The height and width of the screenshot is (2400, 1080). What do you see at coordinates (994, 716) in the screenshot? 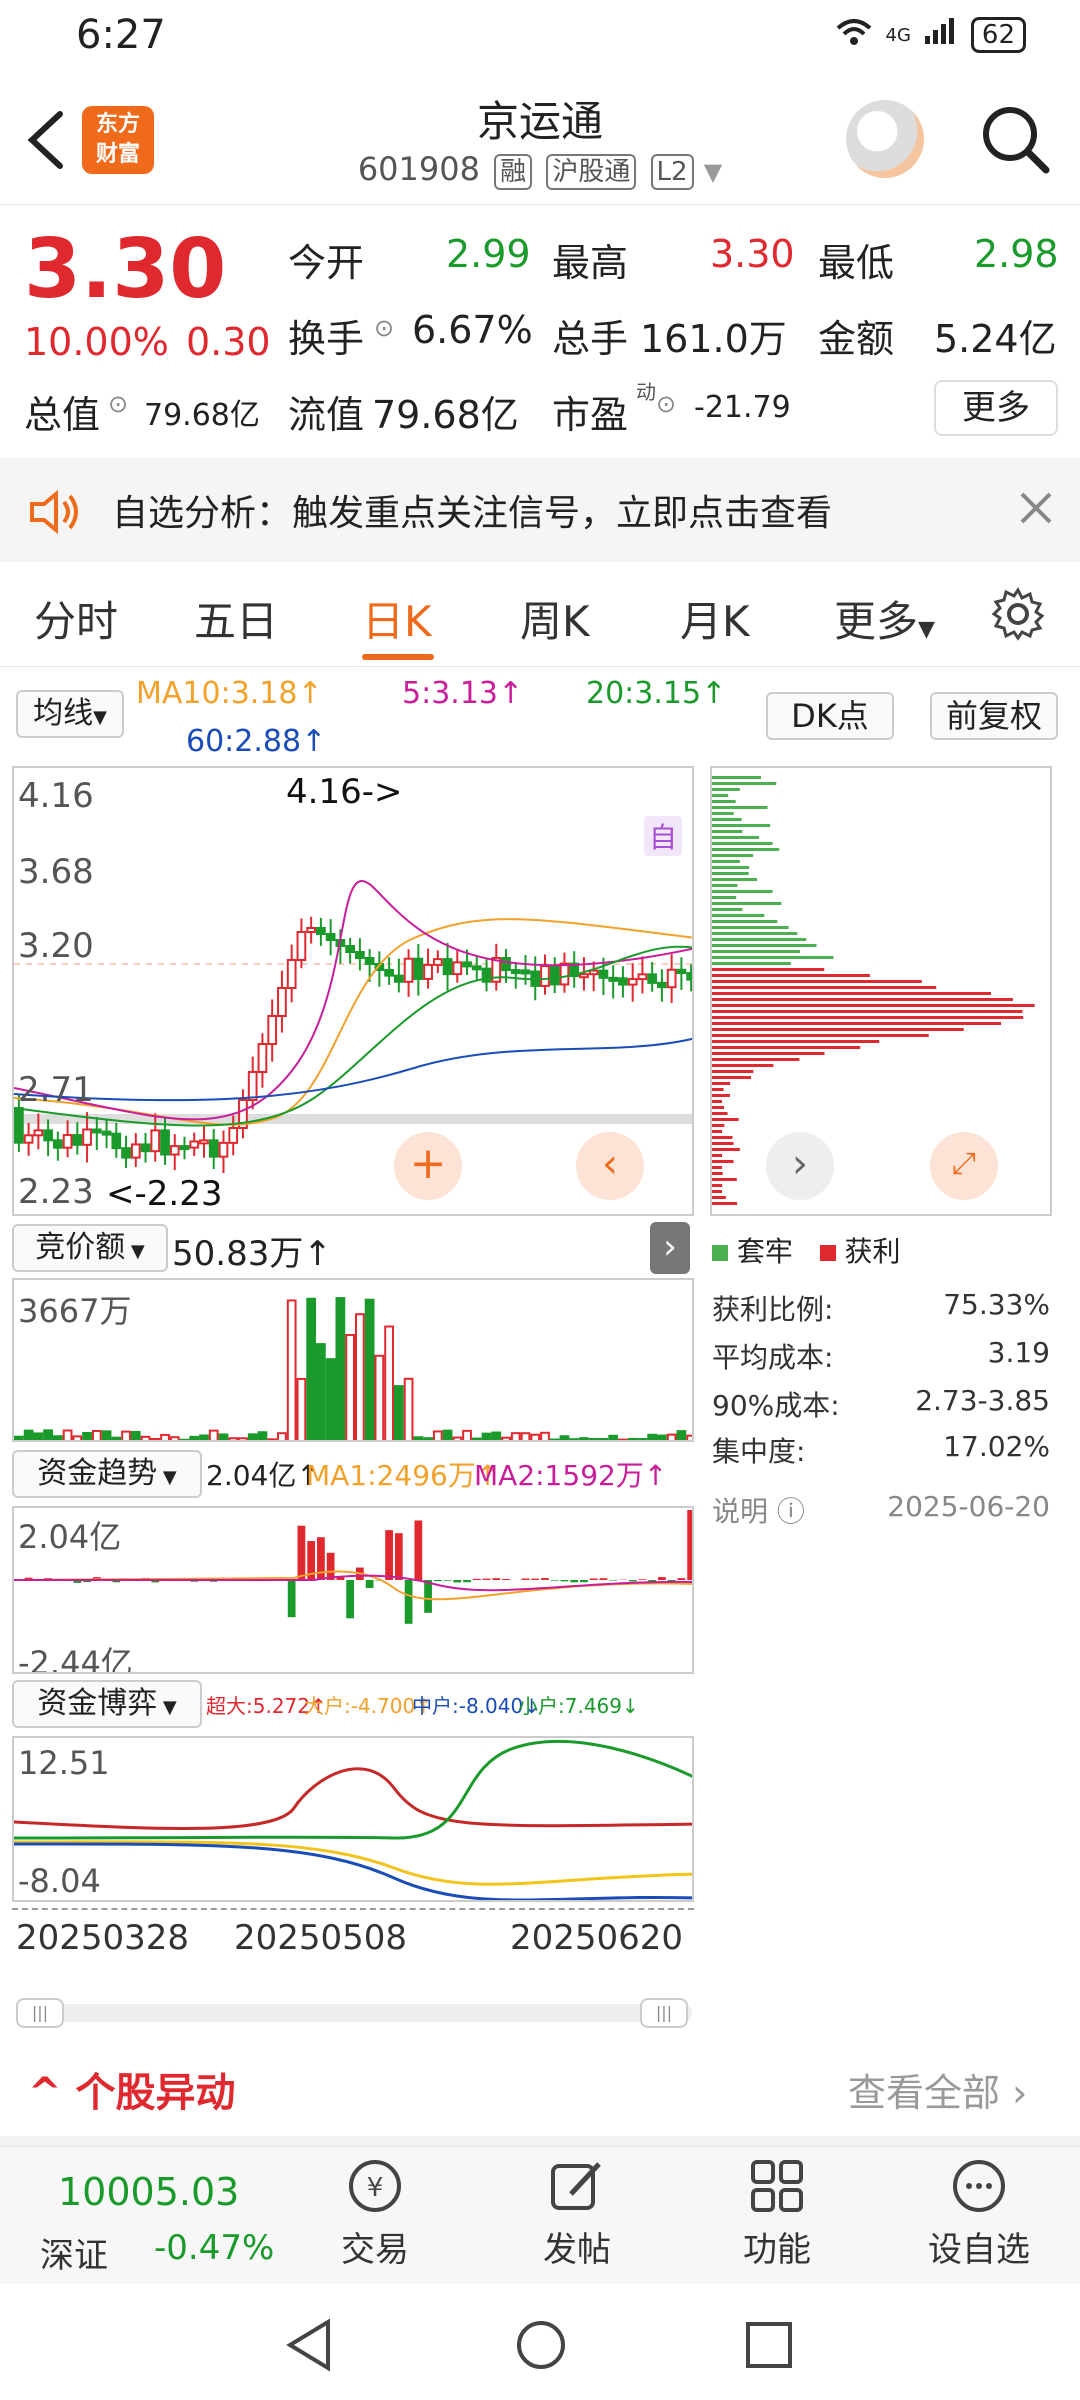
I see `adjust-button: 前复权` at bounding box center [994, 716].